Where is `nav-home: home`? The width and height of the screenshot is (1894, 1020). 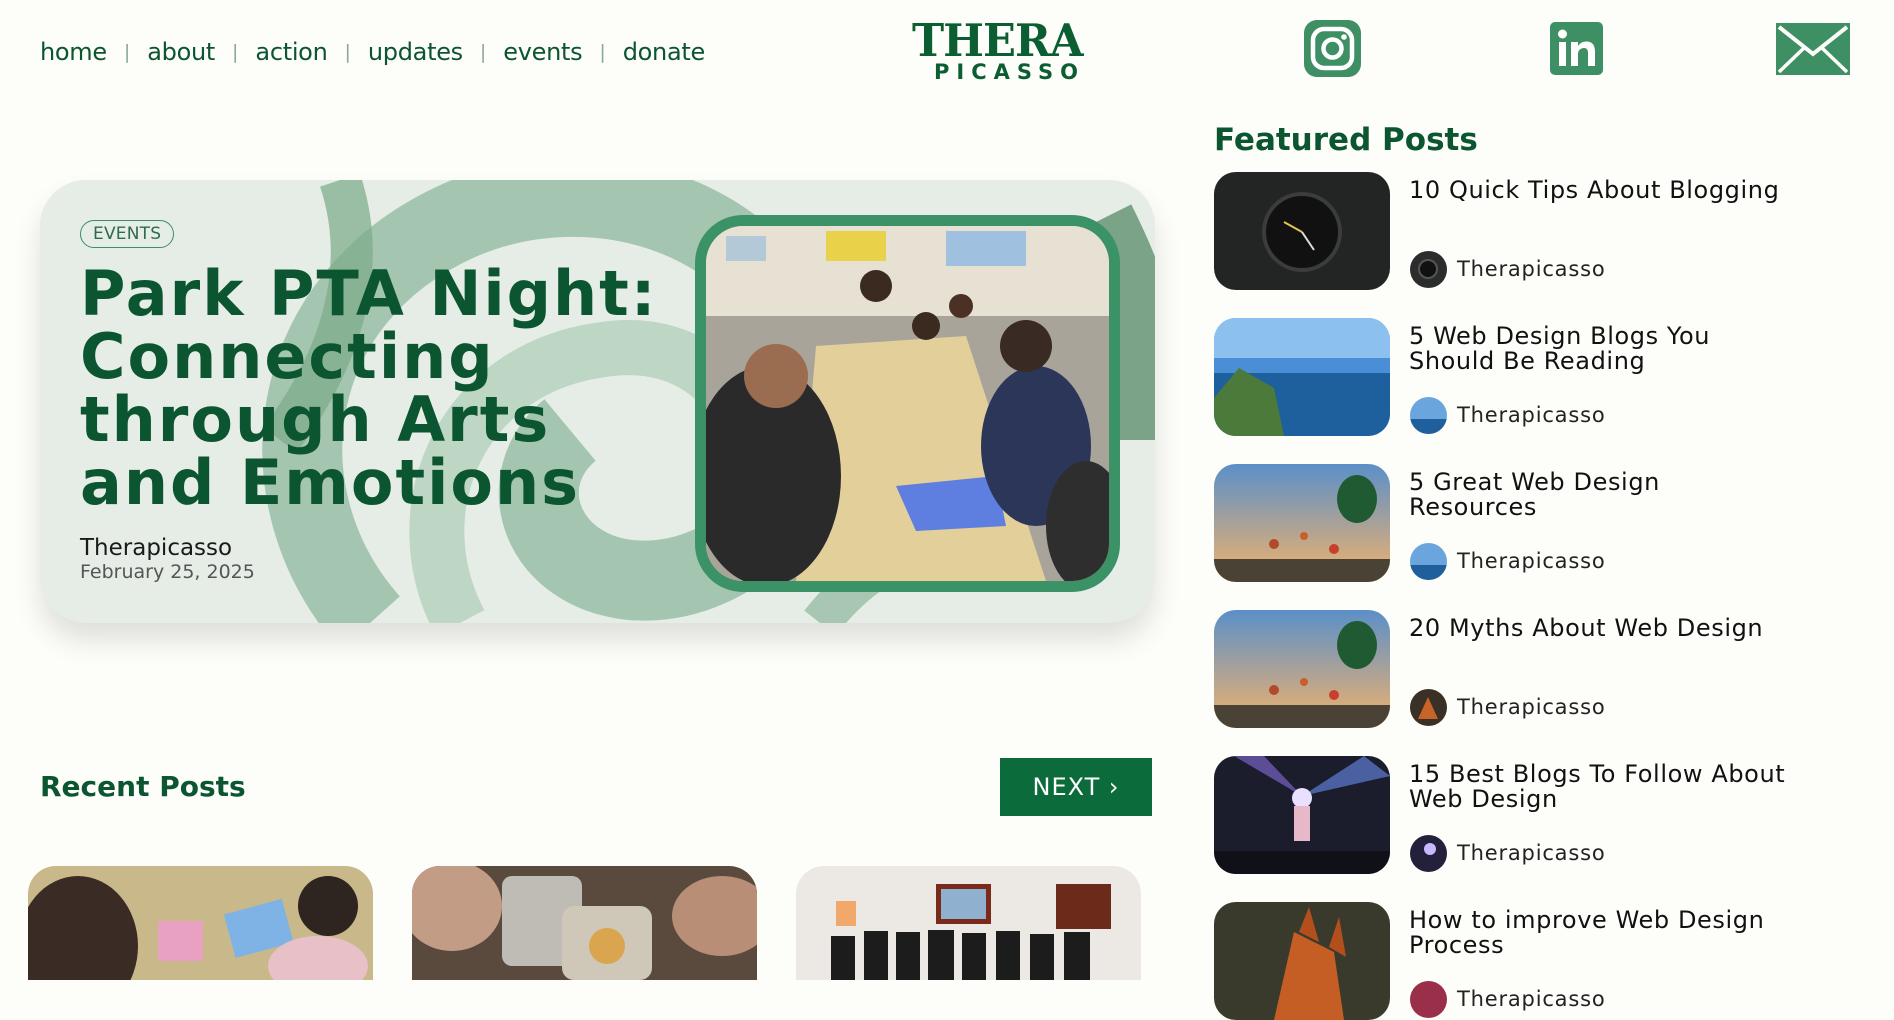 nav-home: home is located at coordinates (73, 52).